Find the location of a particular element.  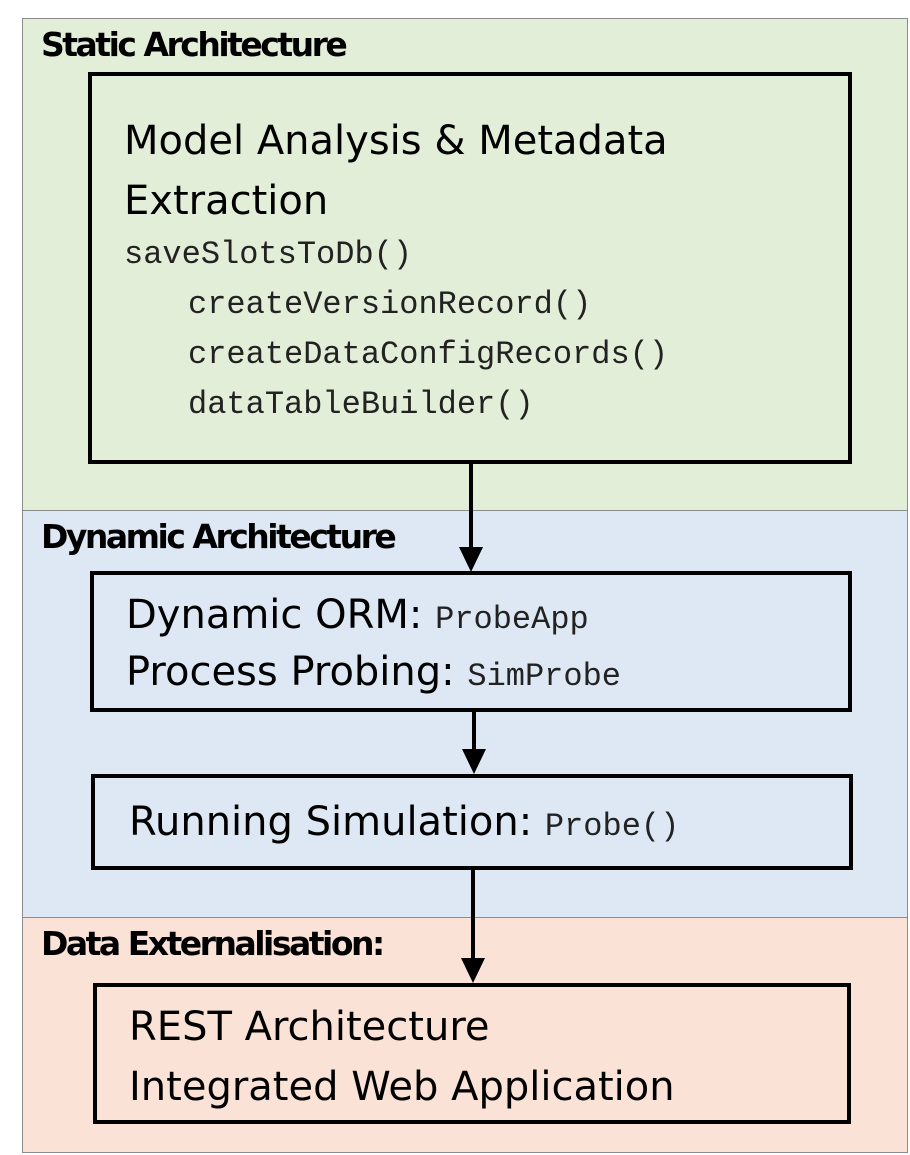

flow-arrows is located at coordinates (472, 723).